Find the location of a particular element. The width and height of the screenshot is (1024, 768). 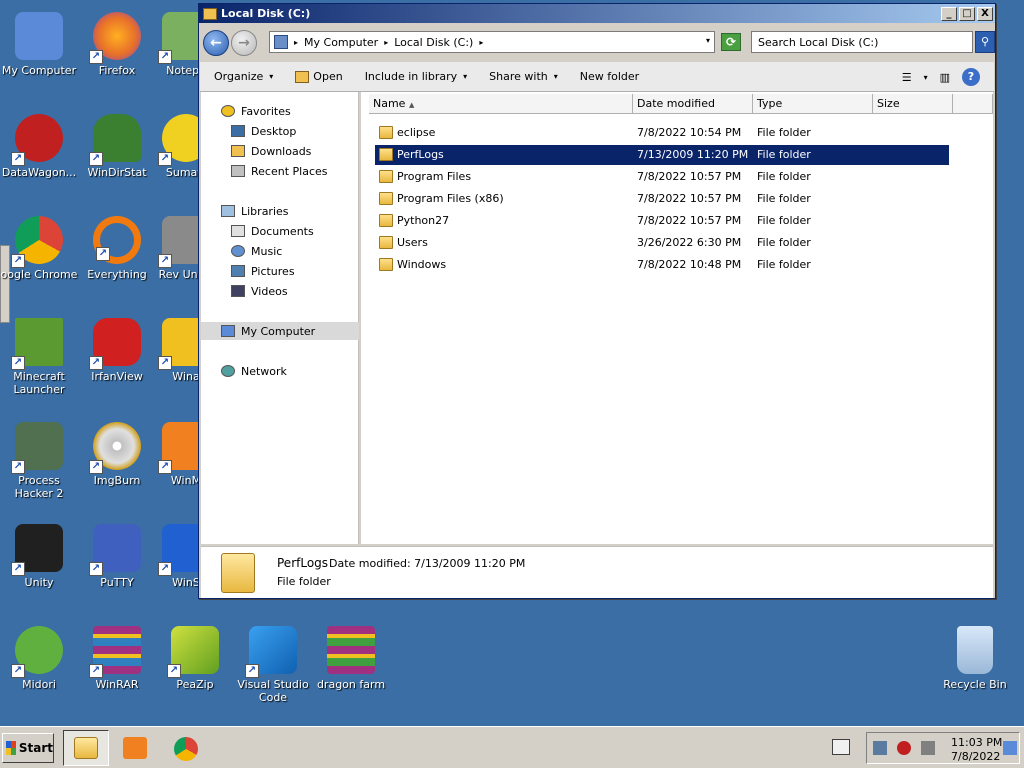

nav-favorites: Favorites is located at coordinates (280, 111).